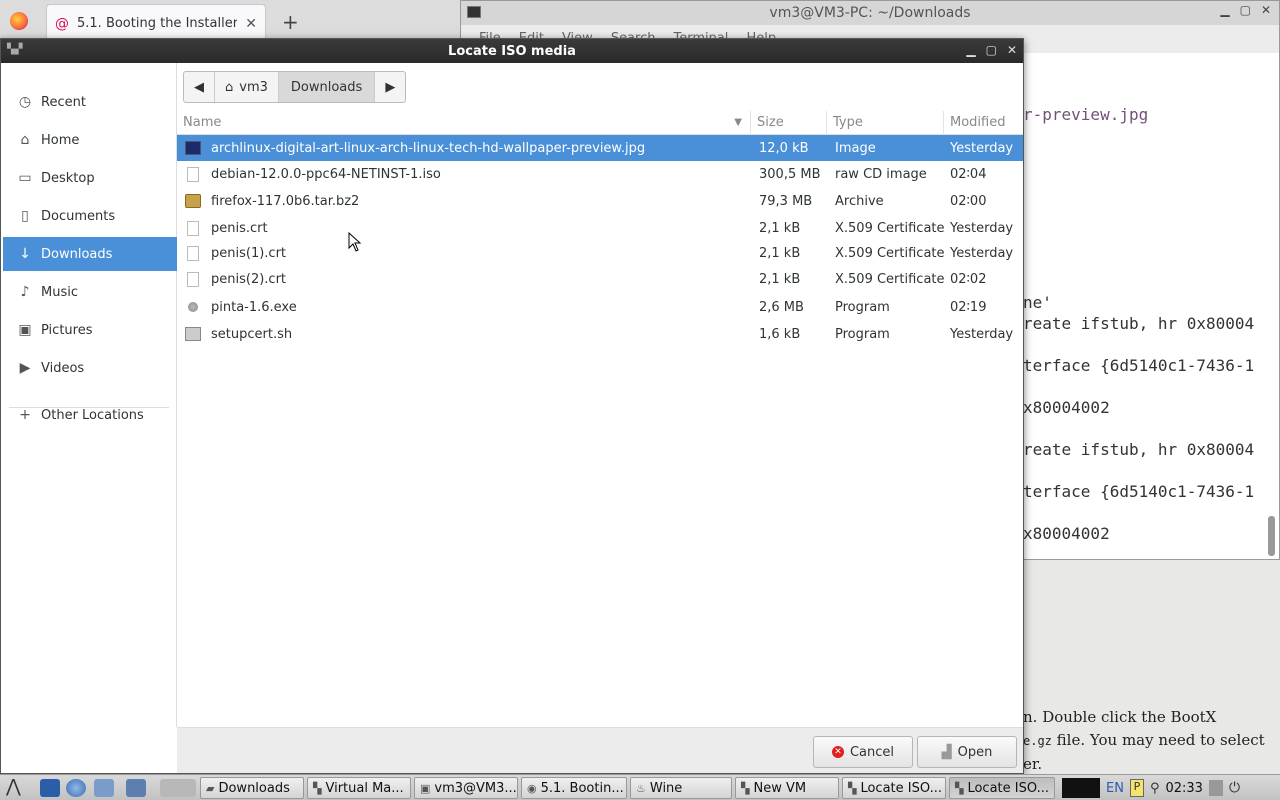 The width and height of the screenshot is (1280, 800). Describe the element at coordinates (982, 253) in the screenshot. I see `file-modified: Yesterday` at that location.